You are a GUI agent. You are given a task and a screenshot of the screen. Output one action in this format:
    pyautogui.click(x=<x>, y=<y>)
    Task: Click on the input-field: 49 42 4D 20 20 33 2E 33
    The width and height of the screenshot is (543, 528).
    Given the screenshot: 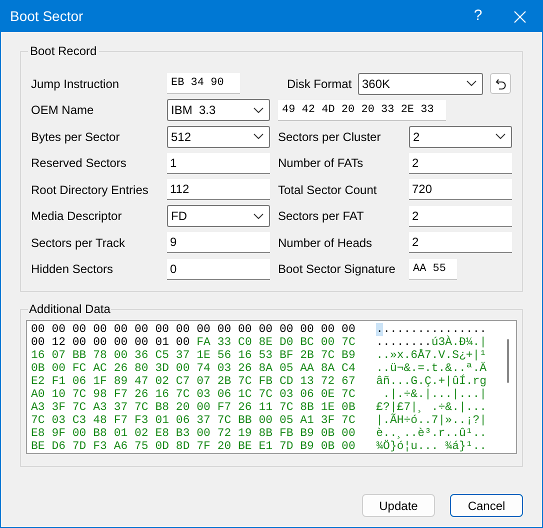 What is the action you would take?
    pyautogui.click(x=362, y=110)
    